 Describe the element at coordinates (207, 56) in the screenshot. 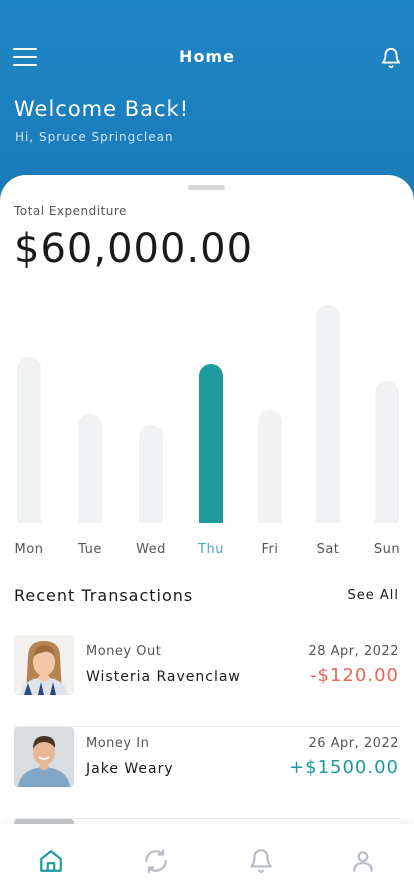

I see `page-title: Home` at that location.